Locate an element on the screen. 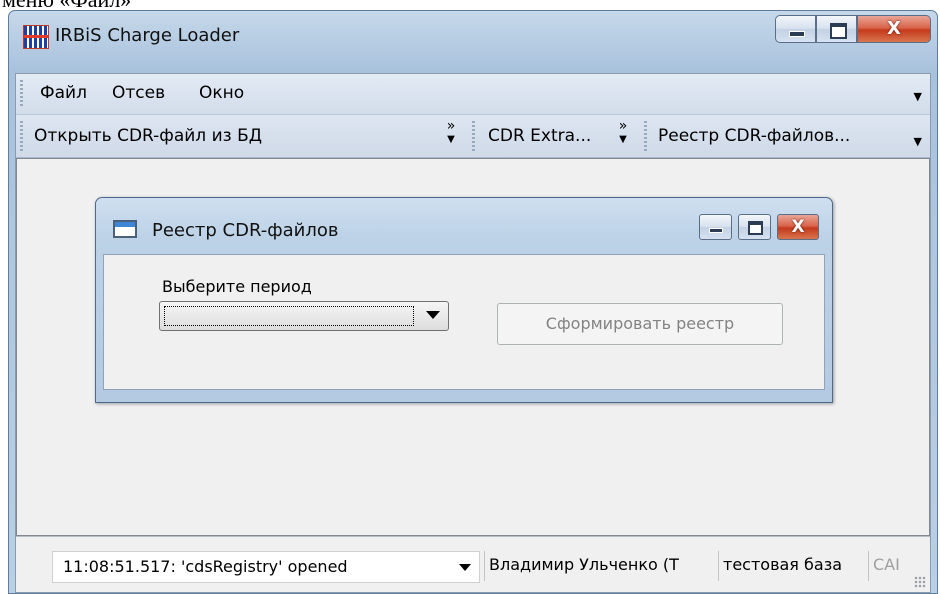  menu-grip is located at coordinates (21, 94).